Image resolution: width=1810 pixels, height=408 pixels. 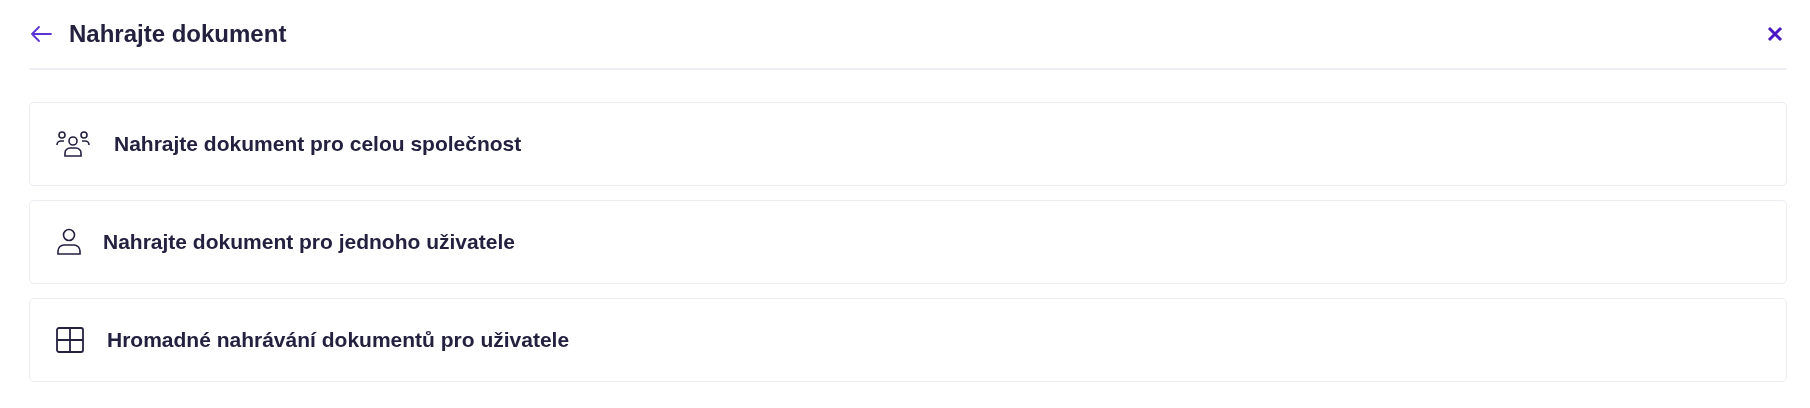 What do you see at coordinates (178, 34) in the screenshot?
I see `dialog-title: Nahrajte dokument` at bounding box center [178, 34].